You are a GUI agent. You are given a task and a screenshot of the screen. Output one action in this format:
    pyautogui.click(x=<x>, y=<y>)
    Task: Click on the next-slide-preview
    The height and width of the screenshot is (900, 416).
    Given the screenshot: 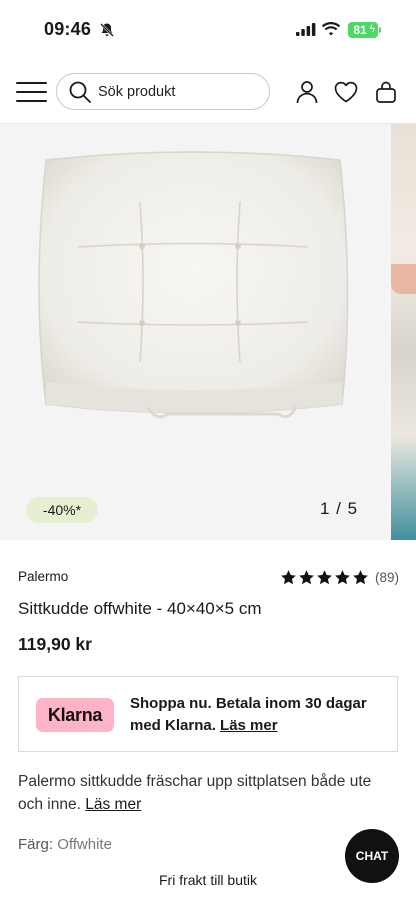 What is the action you would take?
    pyautogui.click(x=403, y=279)
    